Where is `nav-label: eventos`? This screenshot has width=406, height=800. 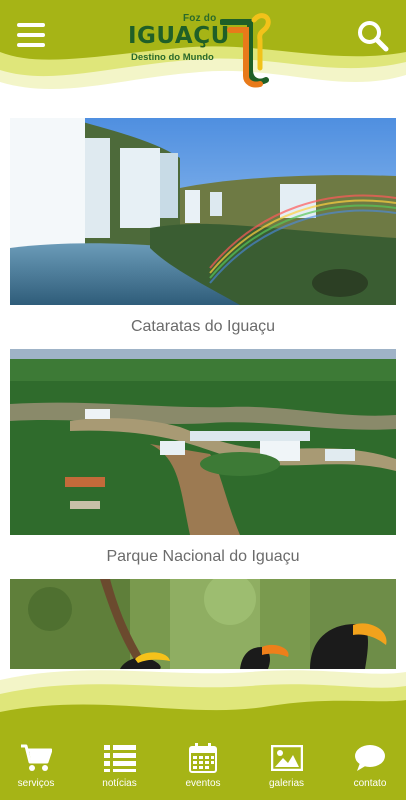 nav-label: eventos is located at coordinates (203, 783).